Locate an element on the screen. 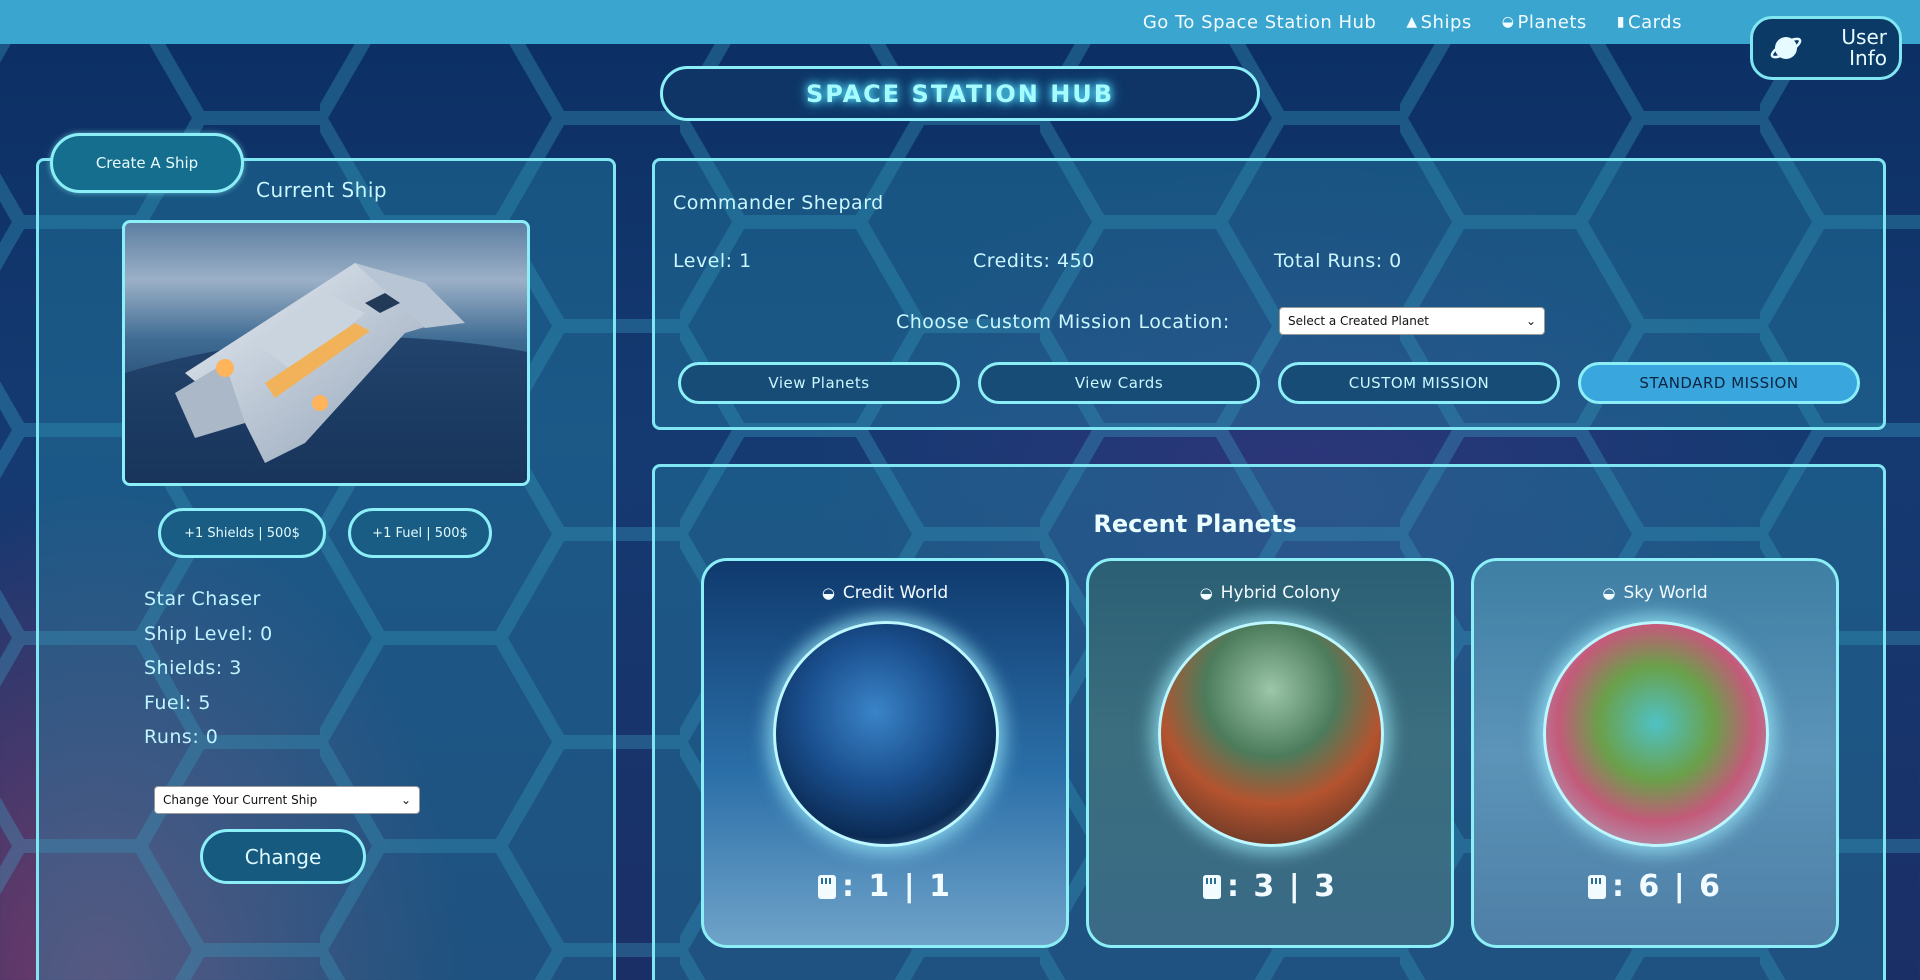  planet-card-count: : 6 | 6 is located at coordinates (1655, 886).